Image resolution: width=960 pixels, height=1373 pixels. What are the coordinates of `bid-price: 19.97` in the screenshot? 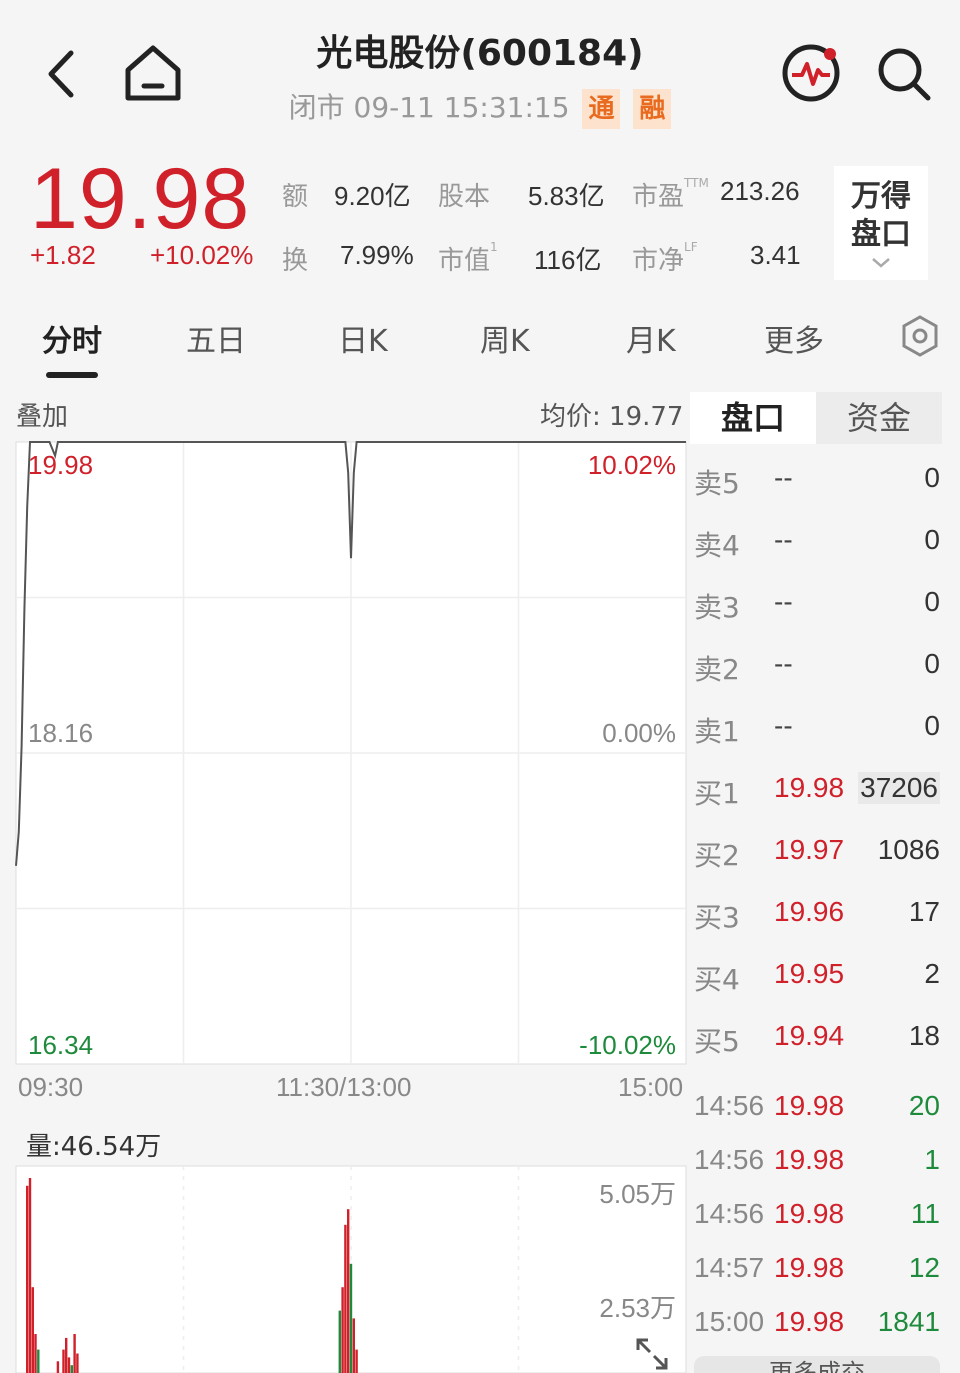 It's located at (809, 849).